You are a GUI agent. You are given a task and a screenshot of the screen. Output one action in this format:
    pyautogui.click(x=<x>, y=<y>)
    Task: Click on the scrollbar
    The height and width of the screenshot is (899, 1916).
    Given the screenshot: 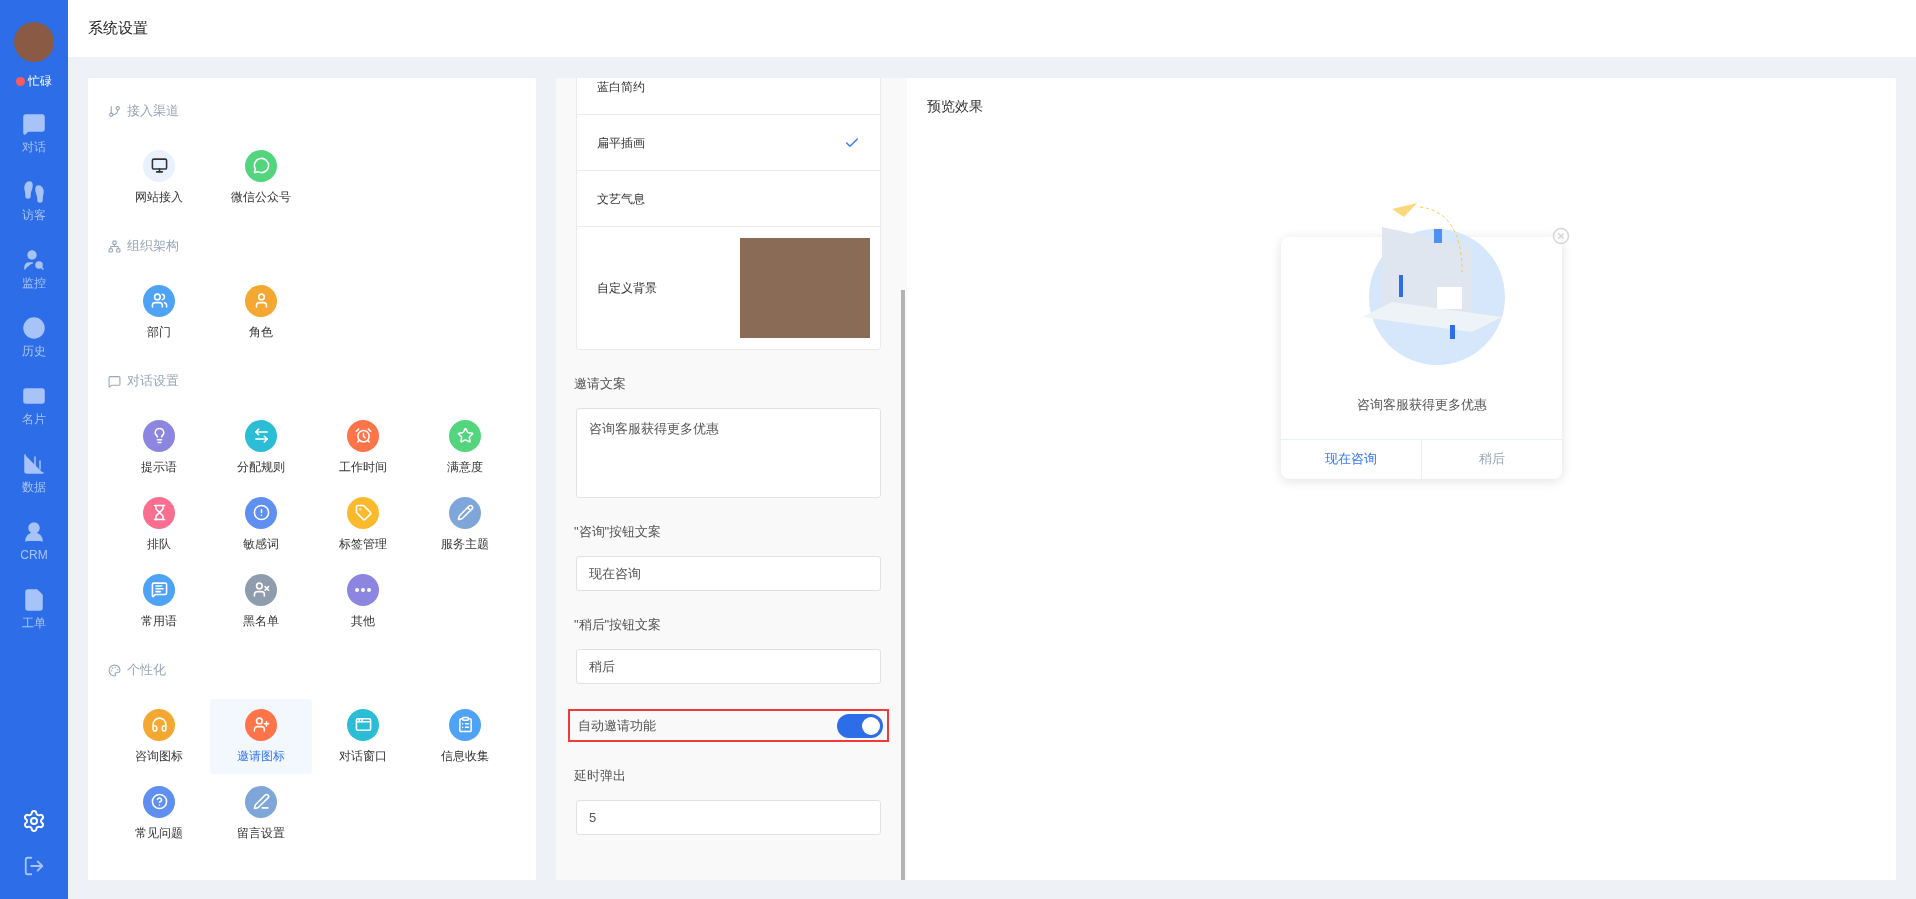 What is the action you would take?
    pyautogui.click(x=904, y=479)
    